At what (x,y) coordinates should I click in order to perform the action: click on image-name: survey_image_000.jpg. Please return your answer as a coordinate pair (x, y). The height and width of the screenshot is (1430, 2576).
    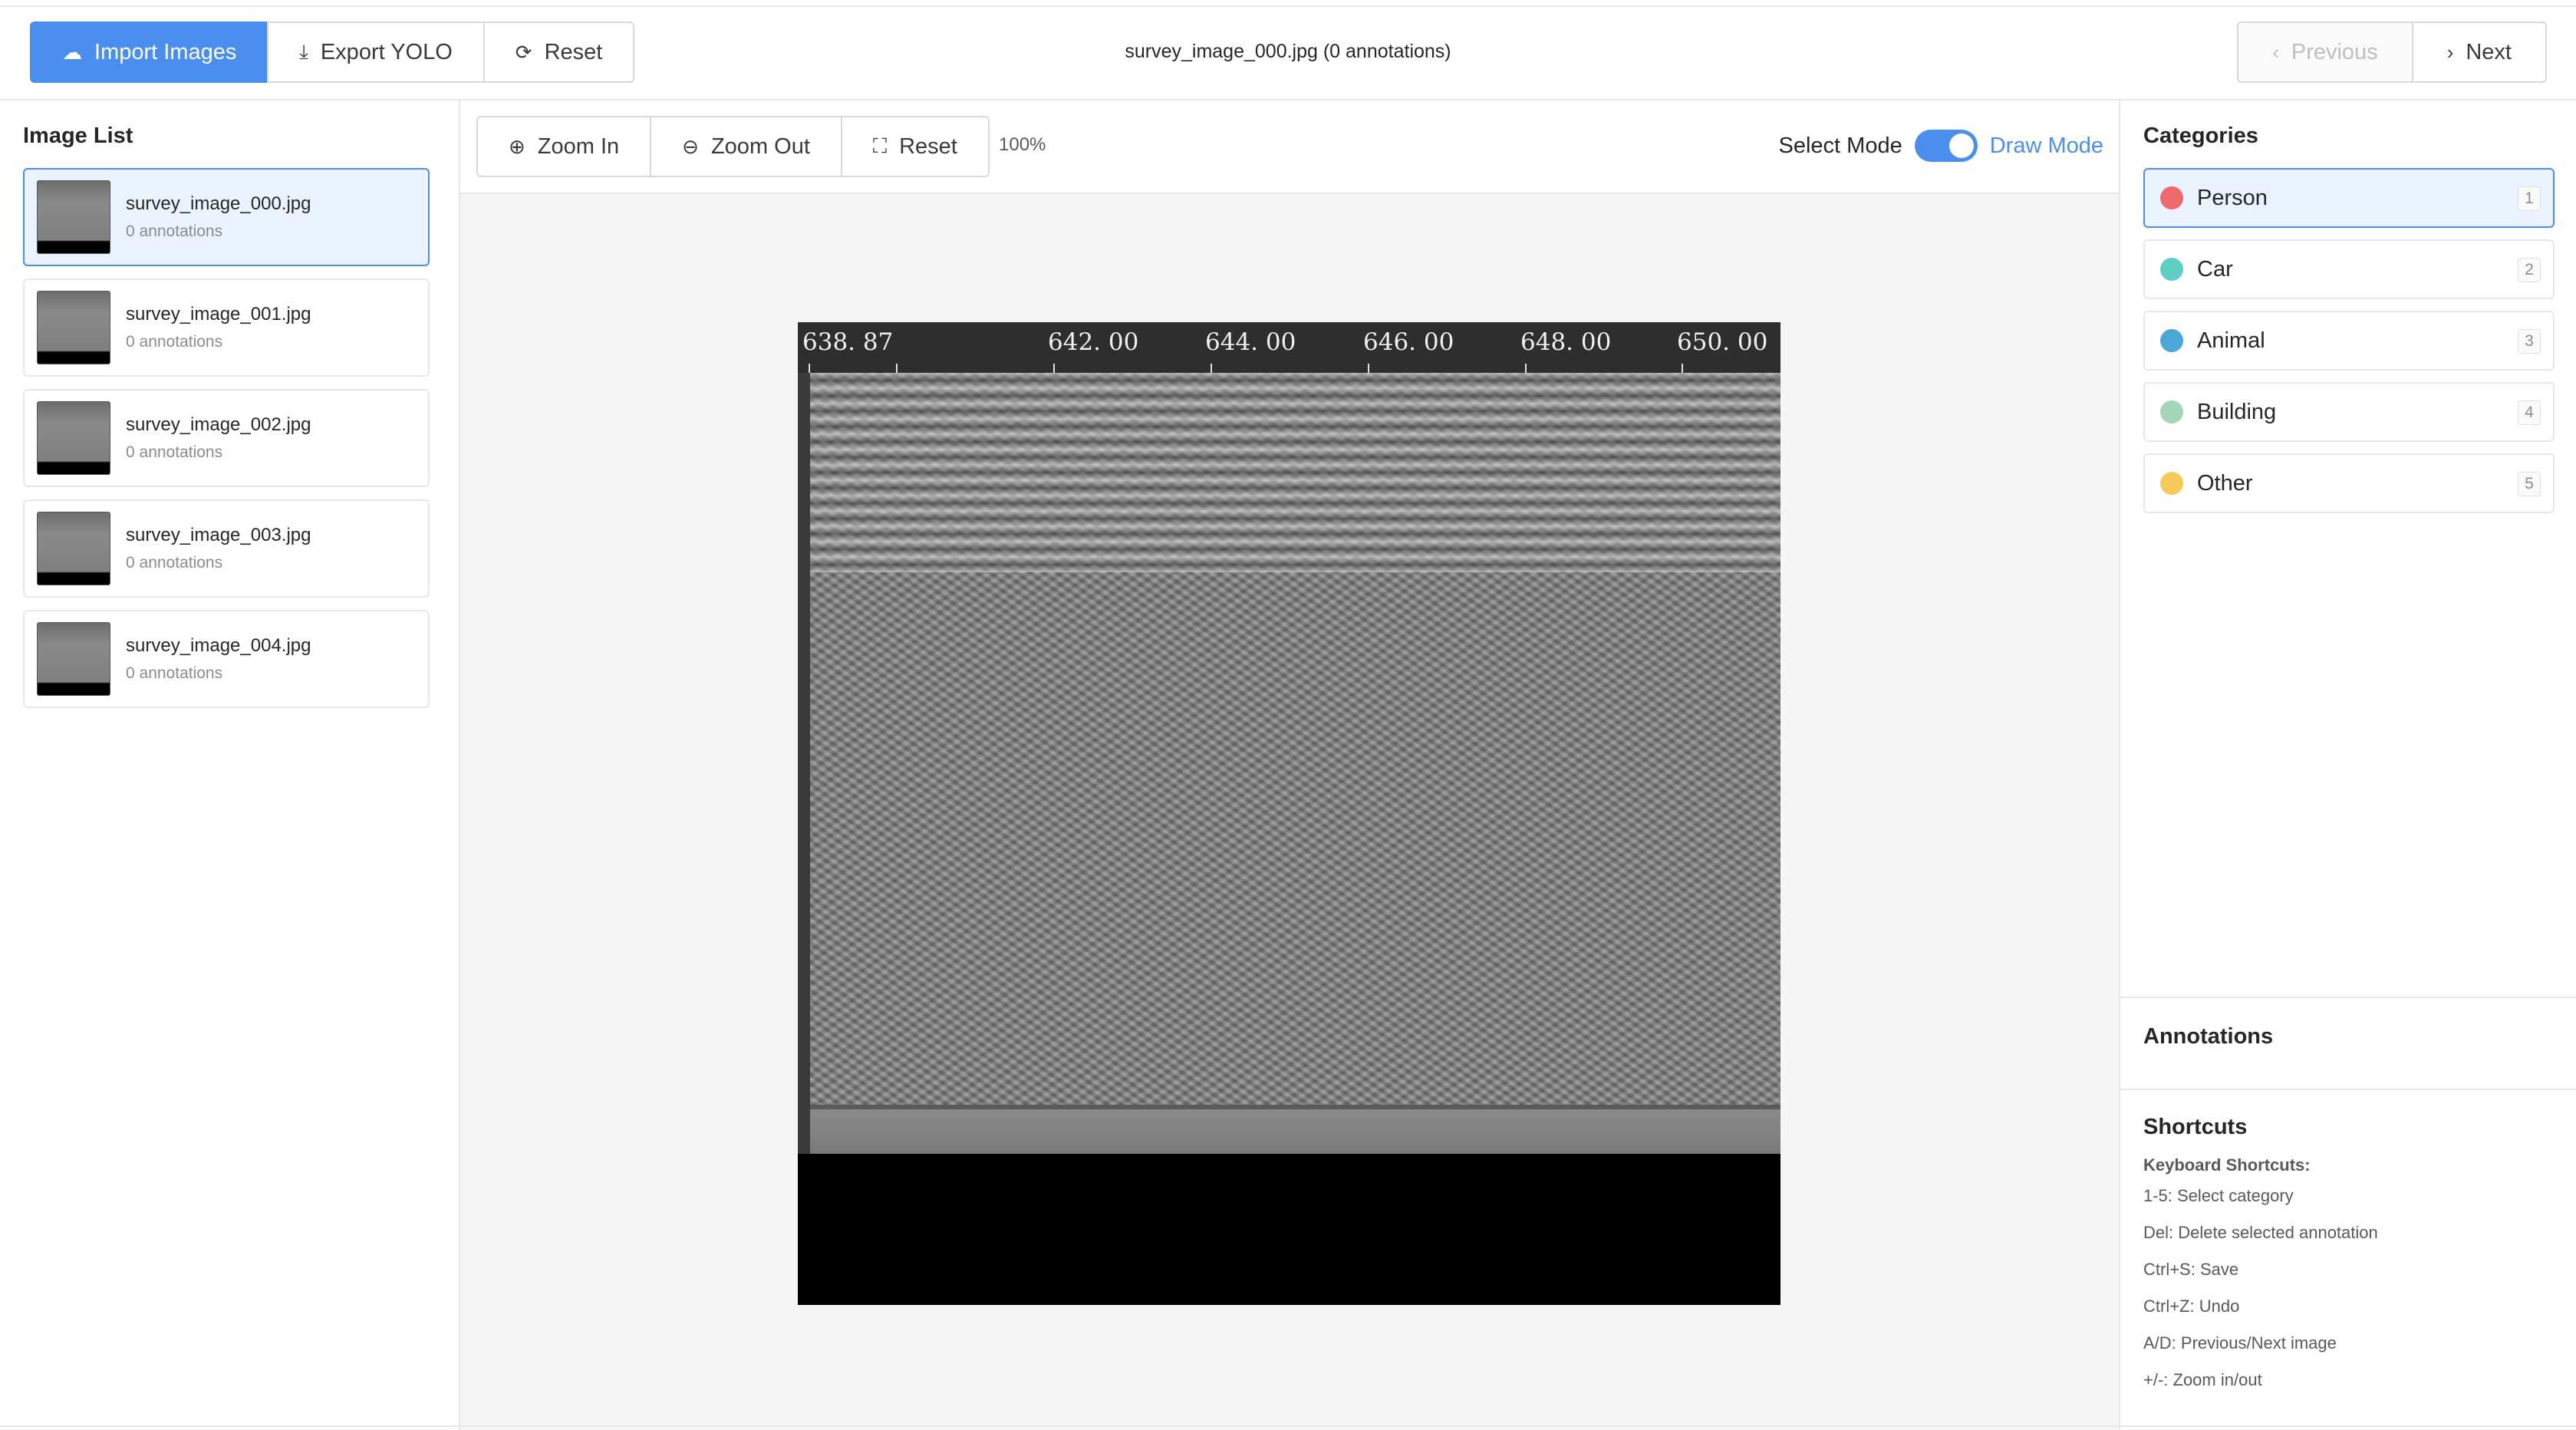
    Looking at the image, I should click on (218, 203).